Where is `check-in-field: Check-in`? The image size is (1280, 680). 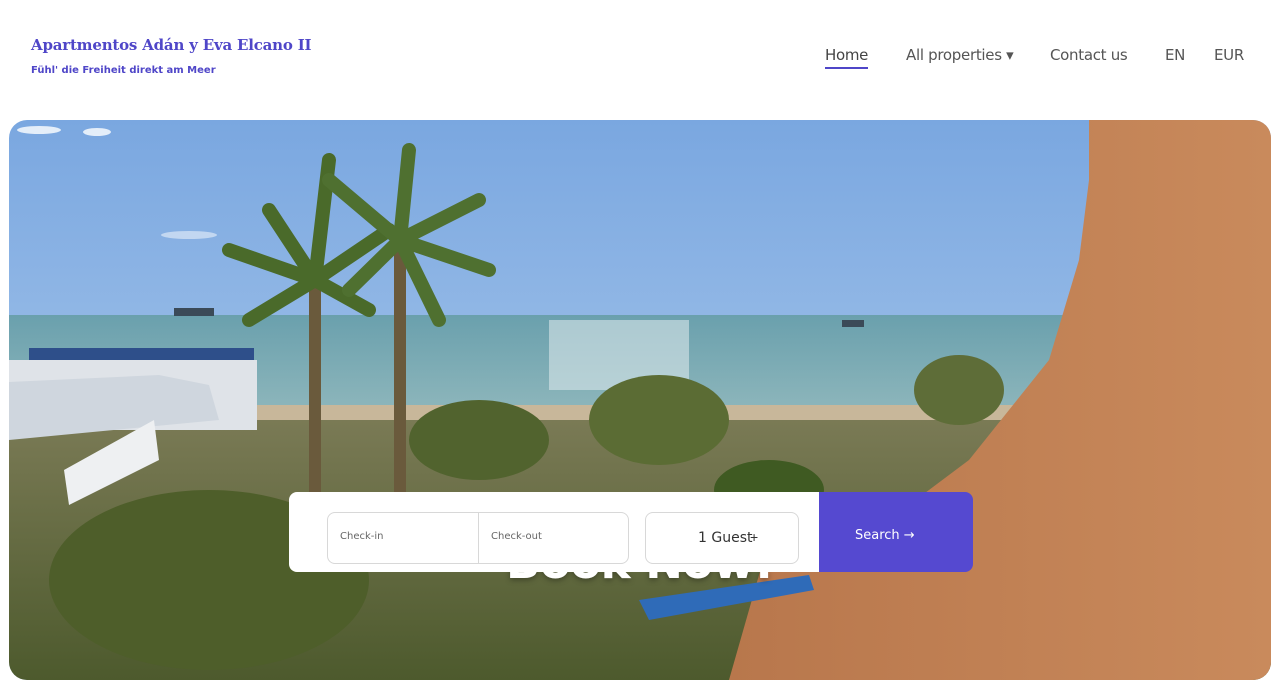
check-in-field: Check-in is located at coordinates (402, 538).